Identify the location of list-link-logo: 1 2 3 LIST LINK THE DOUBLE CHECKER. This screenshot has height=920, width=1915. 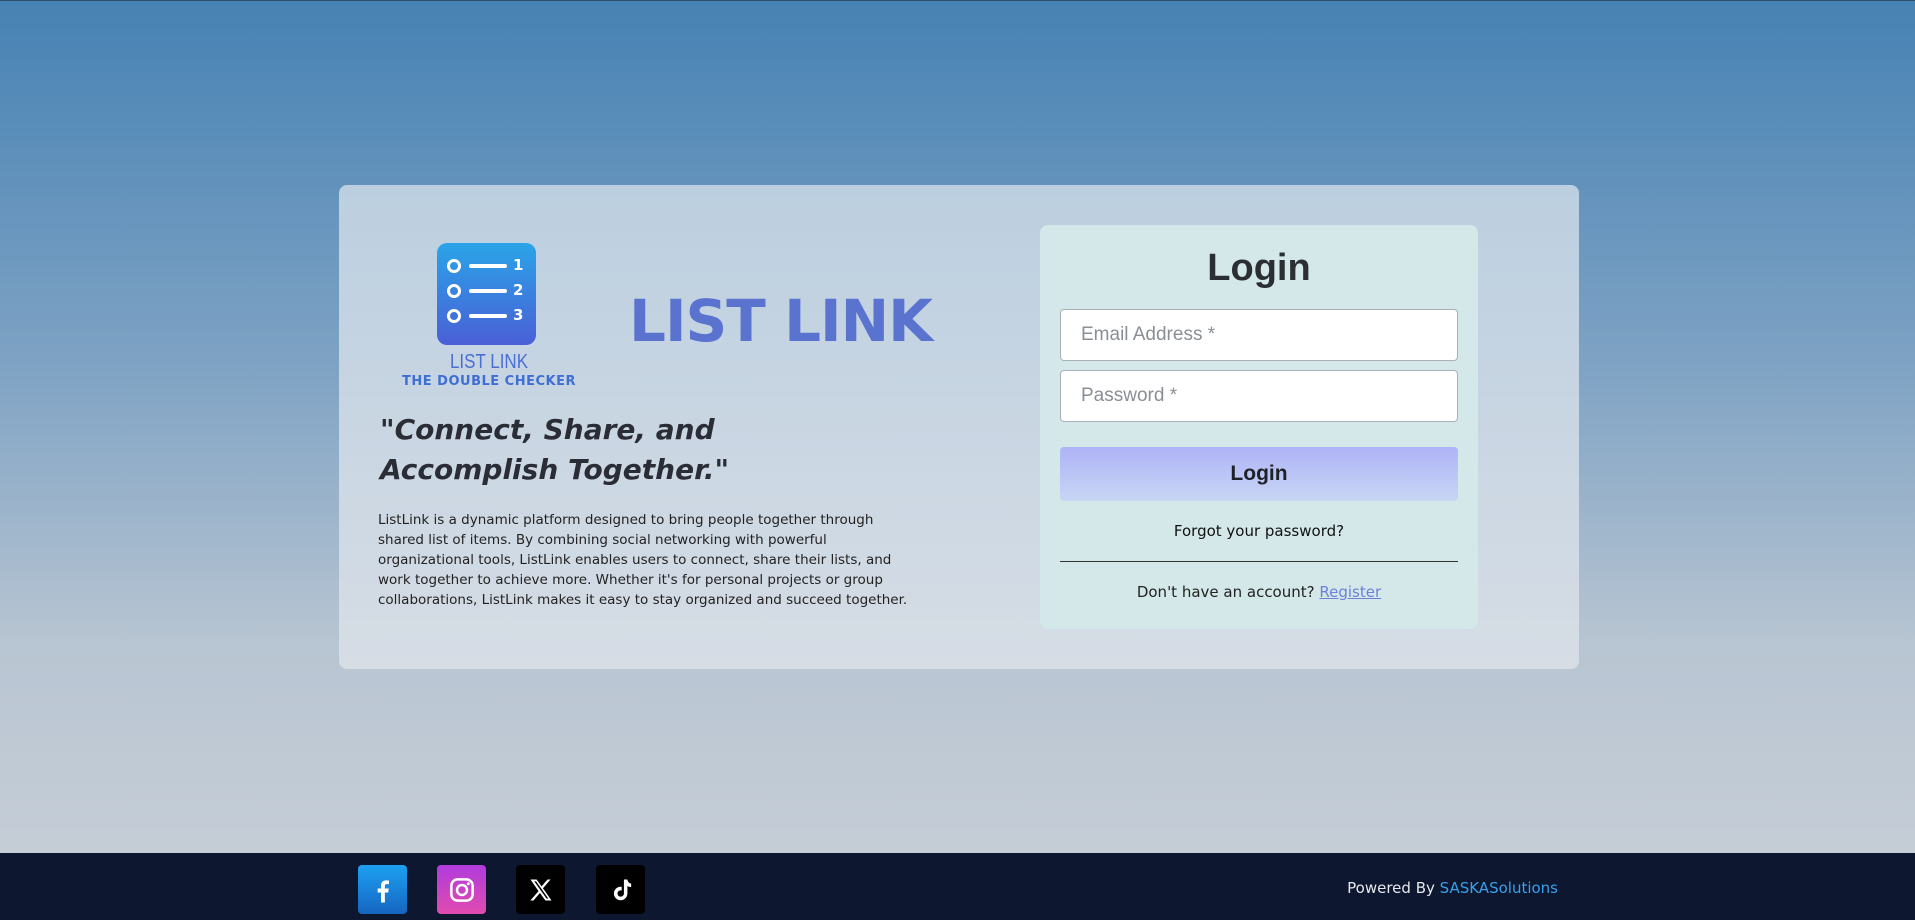
(489, 318).